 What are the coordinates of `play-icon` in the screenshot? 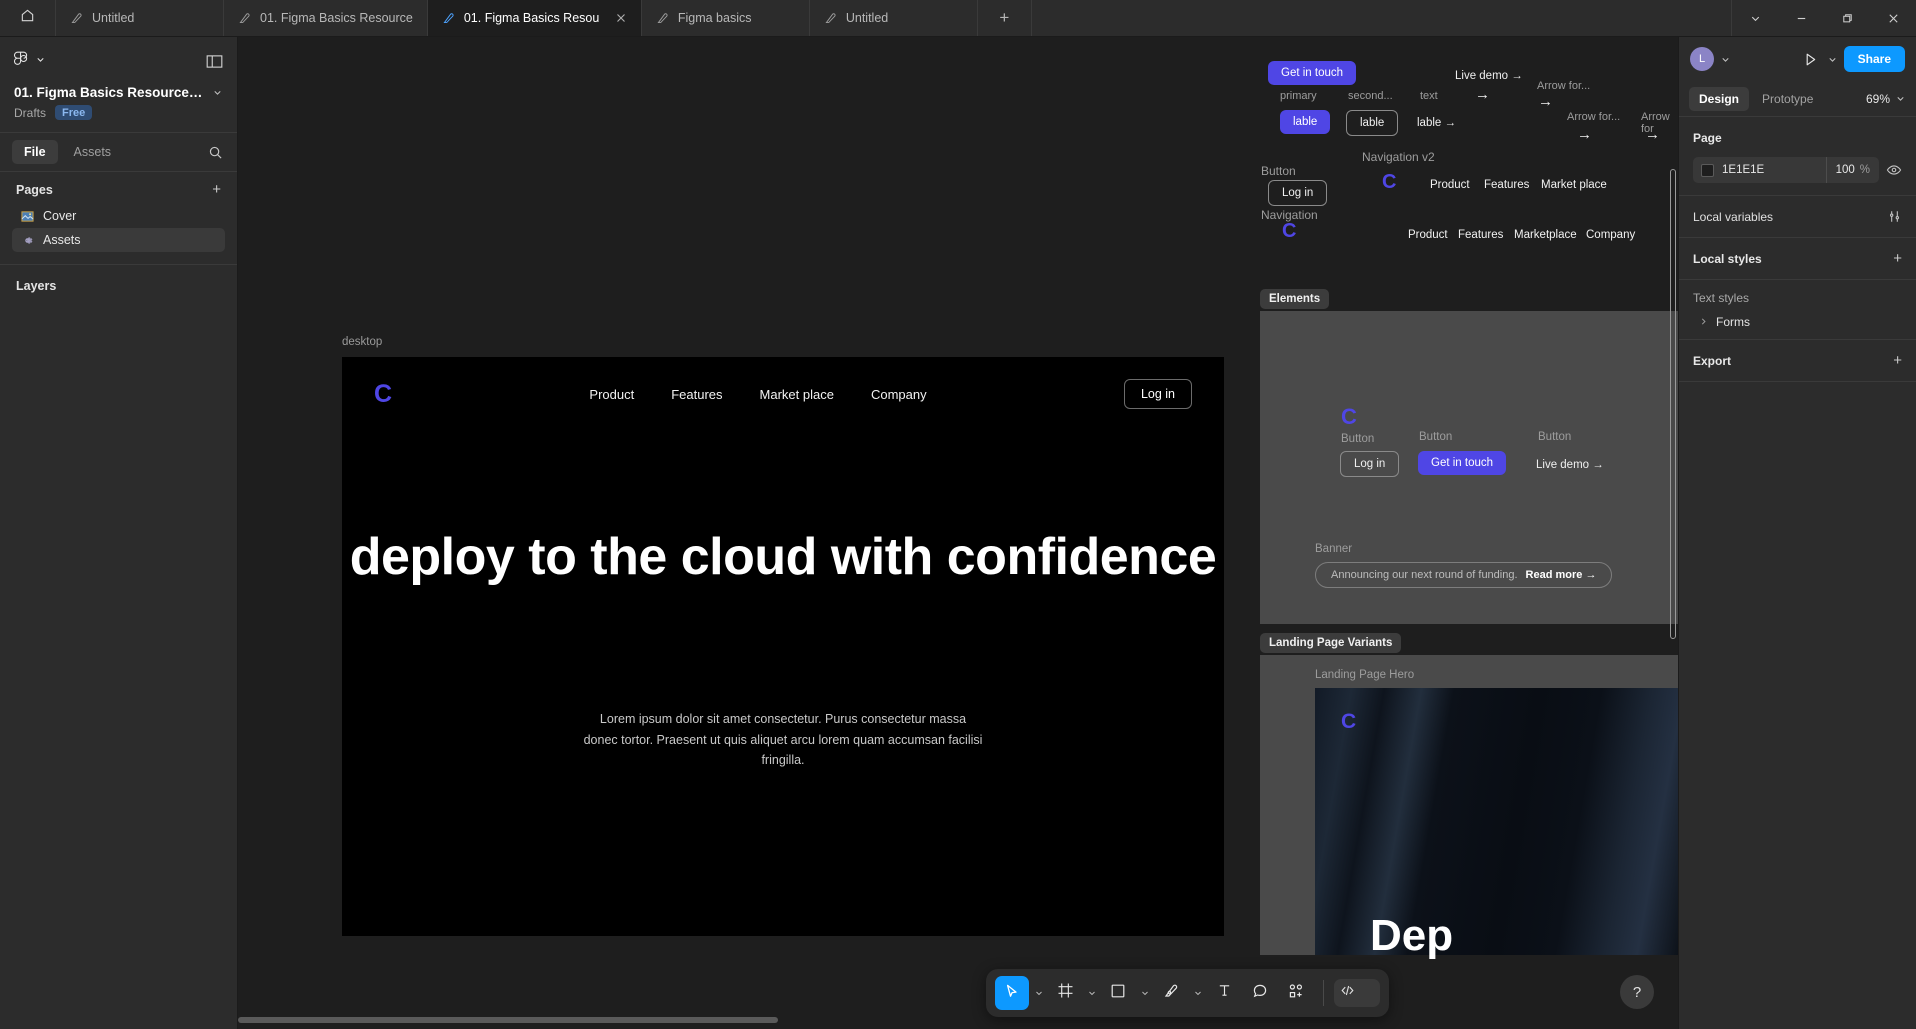 It's located at (1810, 59).